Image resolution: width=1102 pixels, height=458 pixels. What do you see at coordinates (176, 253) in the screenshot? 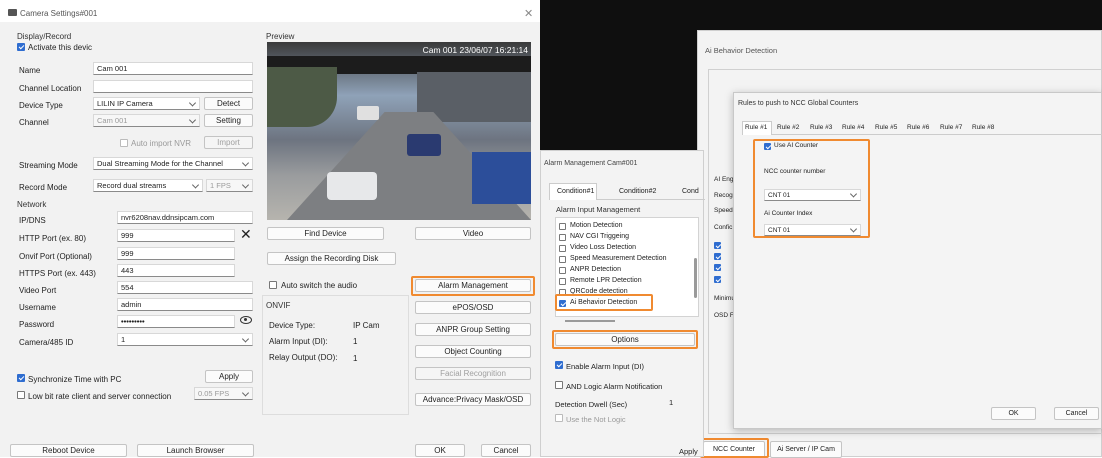
I see `onvif-port-field: 999` at bounding box center [176, 253].